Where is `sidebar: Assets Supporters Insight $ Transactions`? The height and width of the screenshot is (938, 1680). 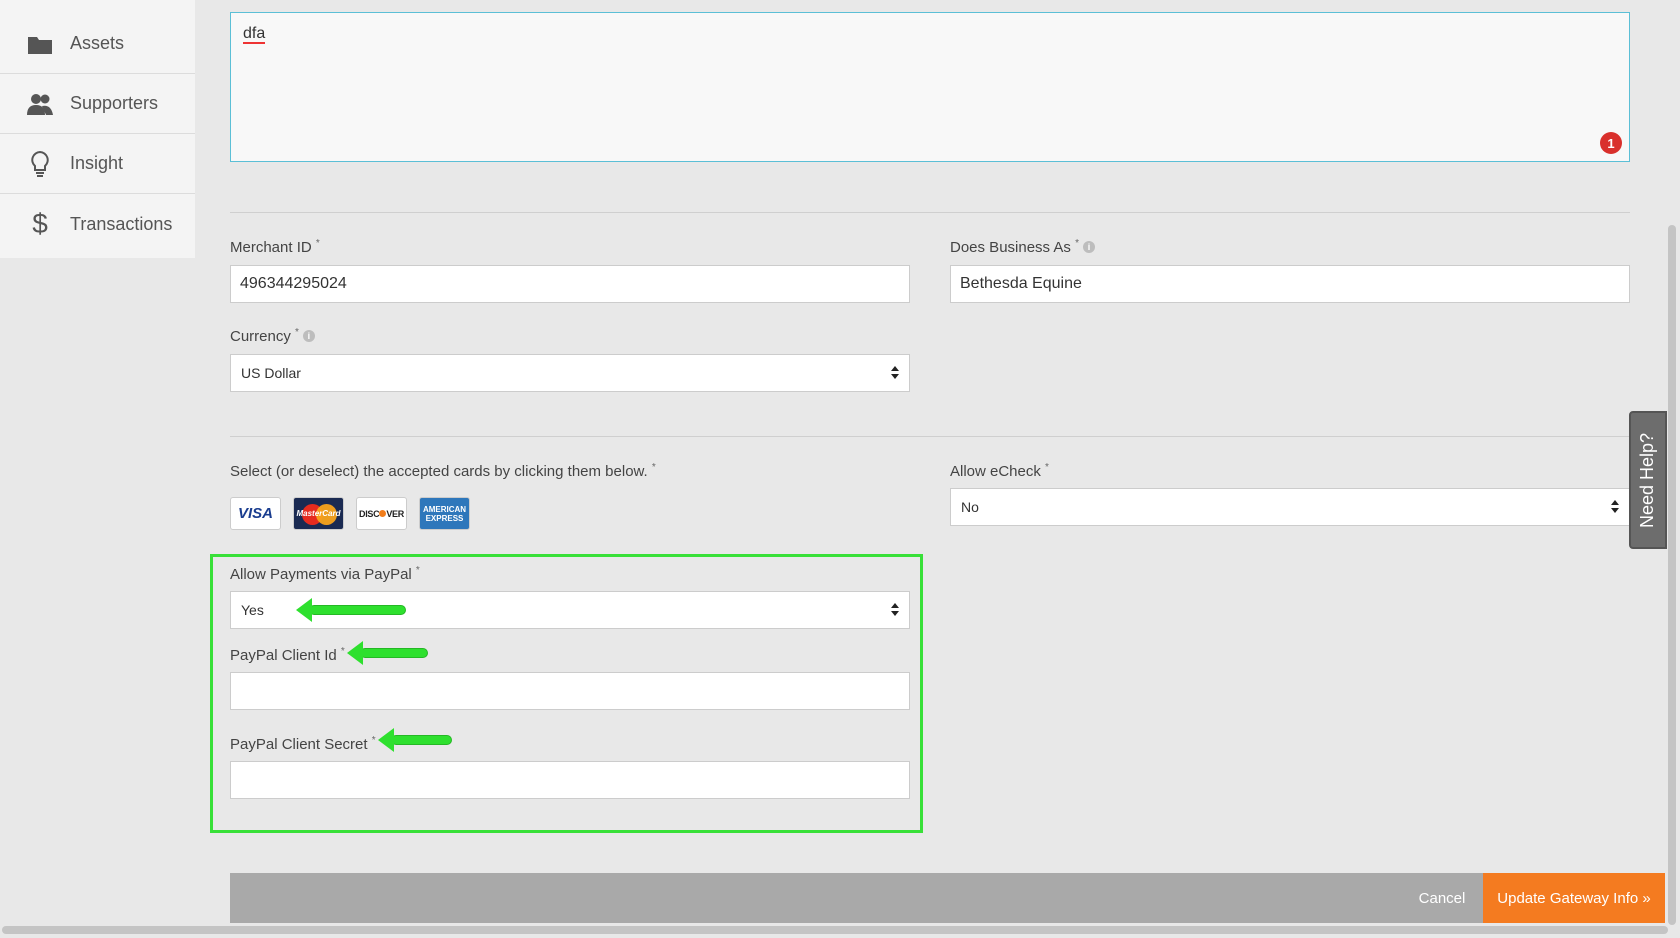
sidebar: Assets Supporters Insight $ Transactions is located at coordinates (97, 129).